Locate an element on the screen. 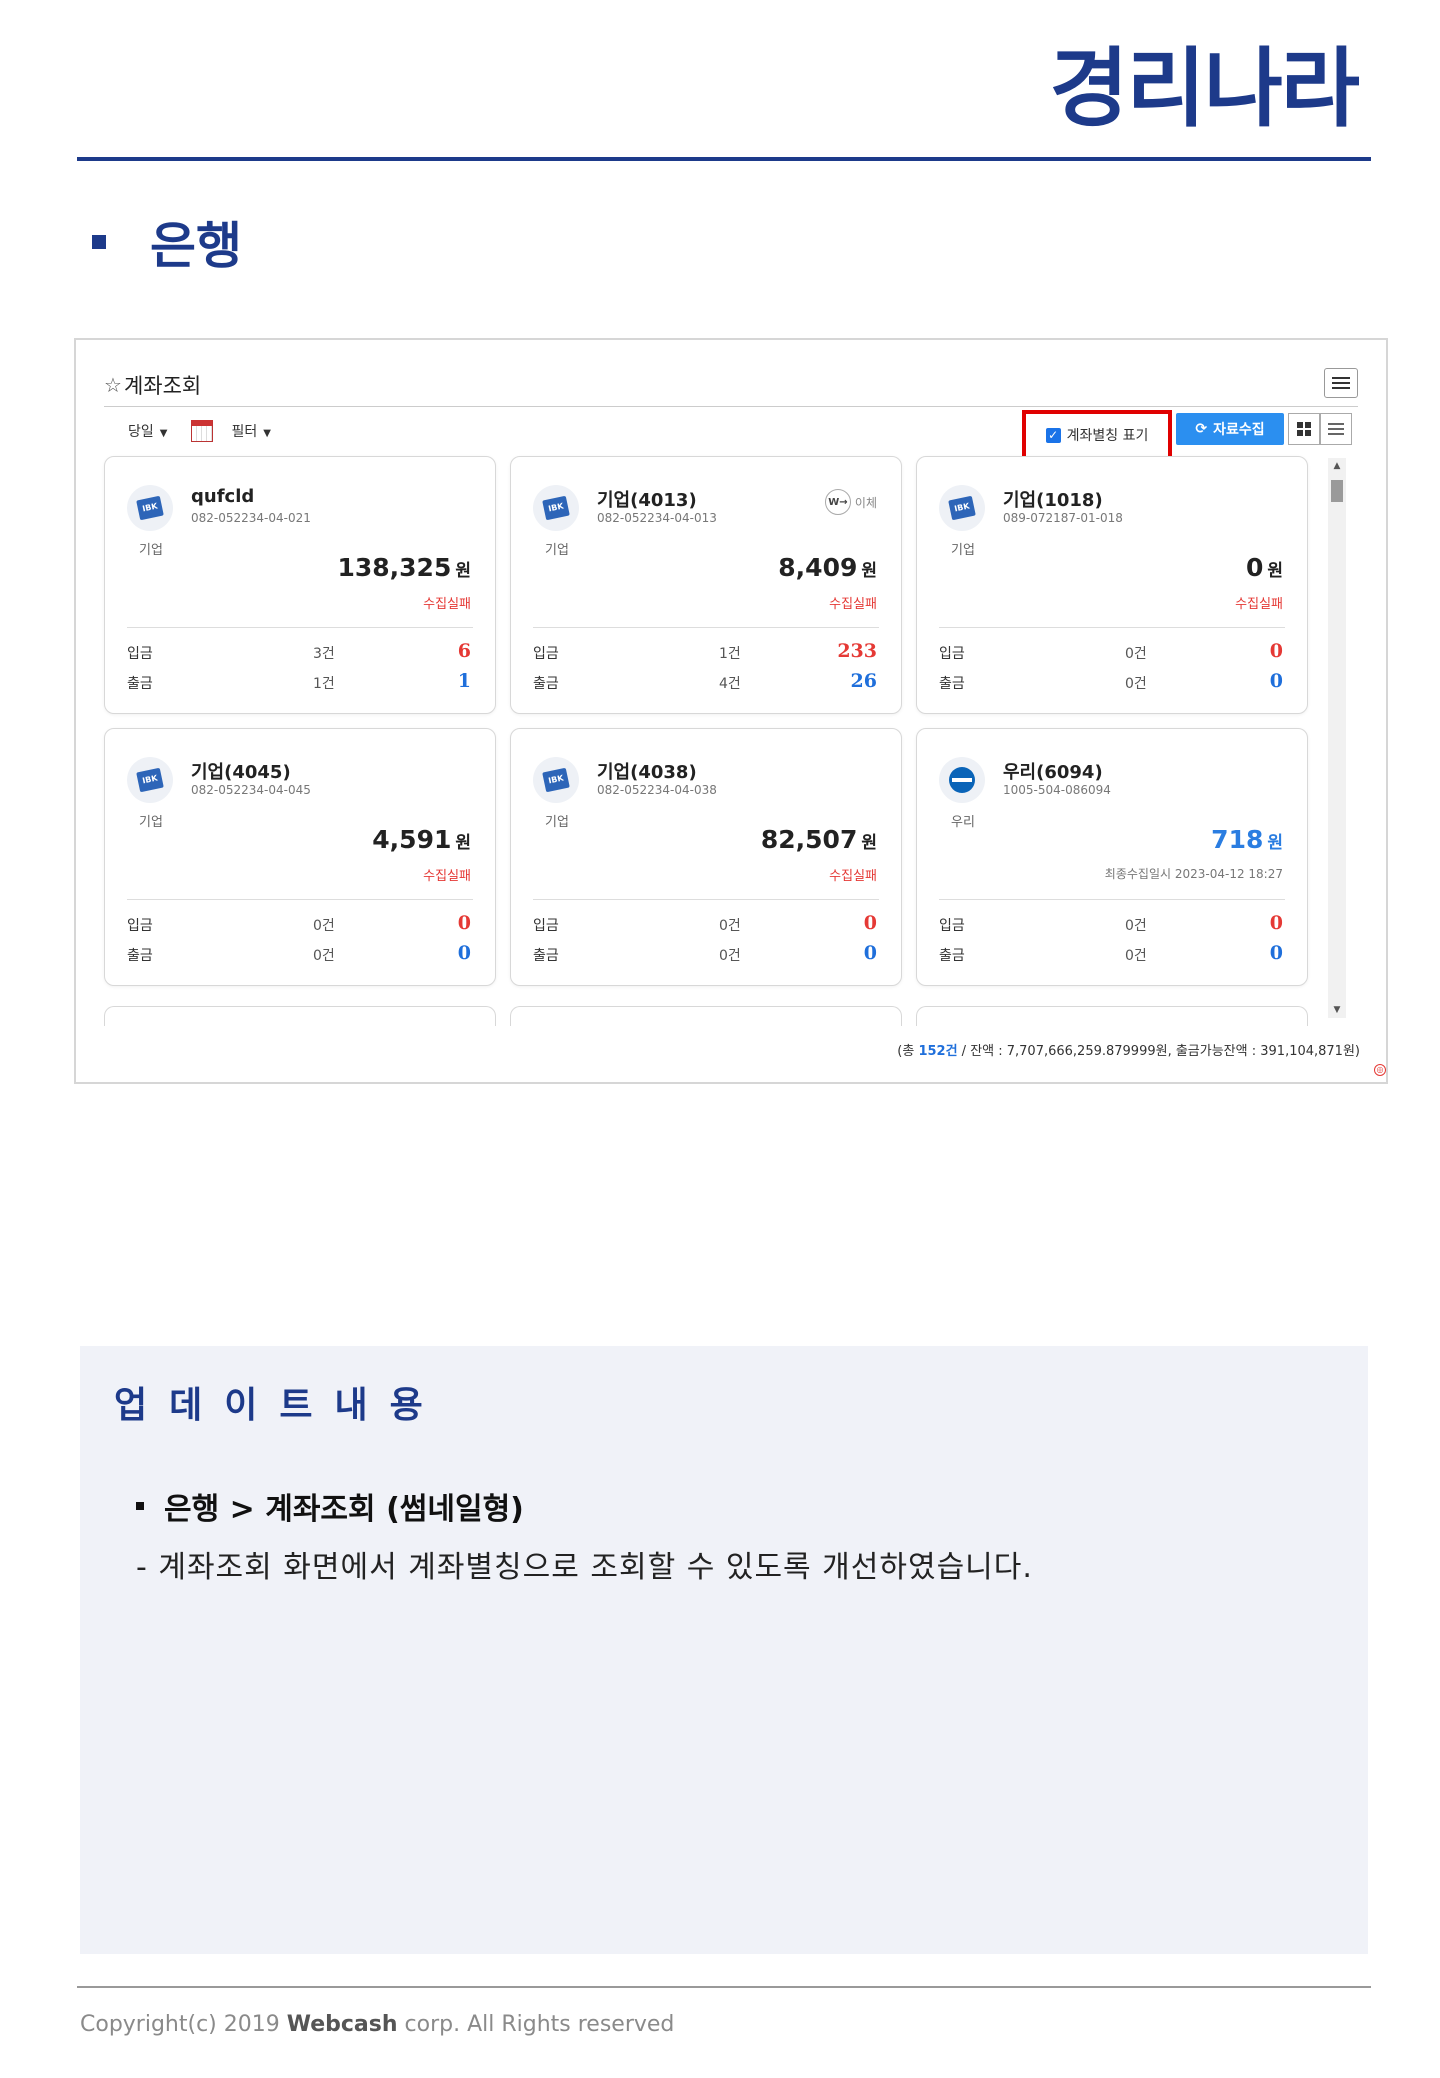 This screenshot has height=2078, width=1440. bank-name: 우리 is located at coordinates (963, 822).